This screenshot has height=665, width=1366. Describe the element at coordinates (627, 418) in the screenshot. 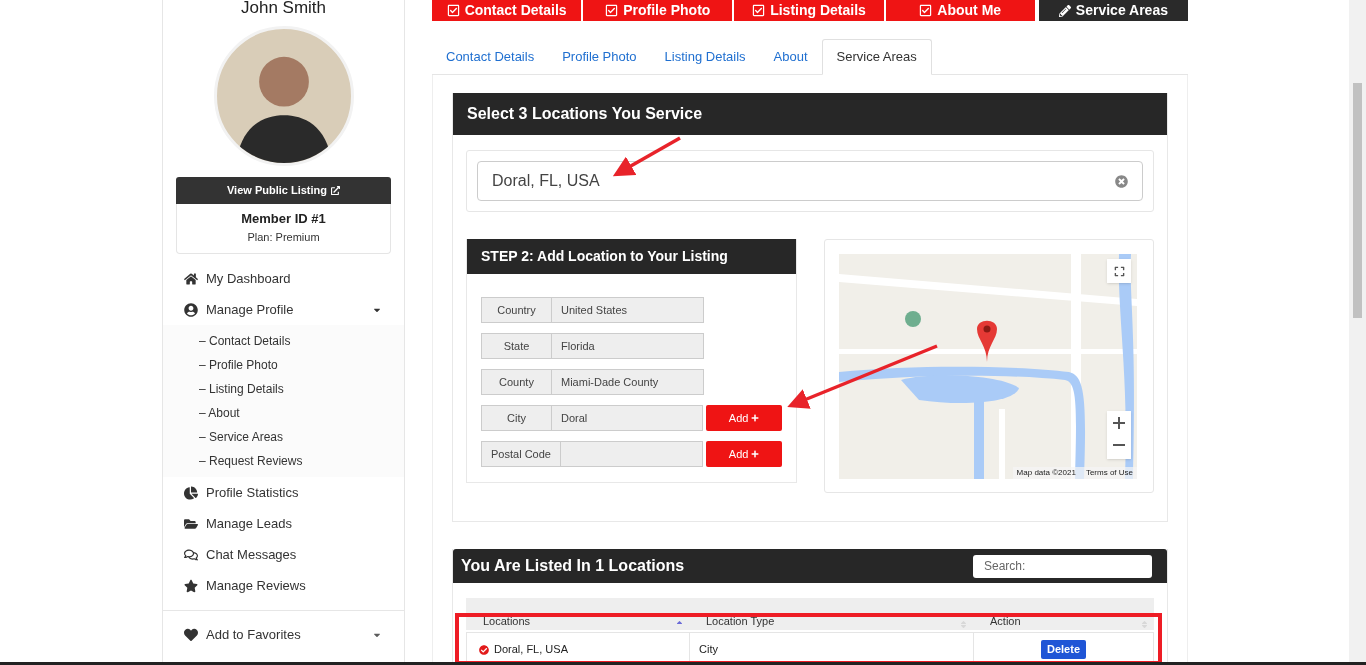

I see `field-value: Doral` at that location.